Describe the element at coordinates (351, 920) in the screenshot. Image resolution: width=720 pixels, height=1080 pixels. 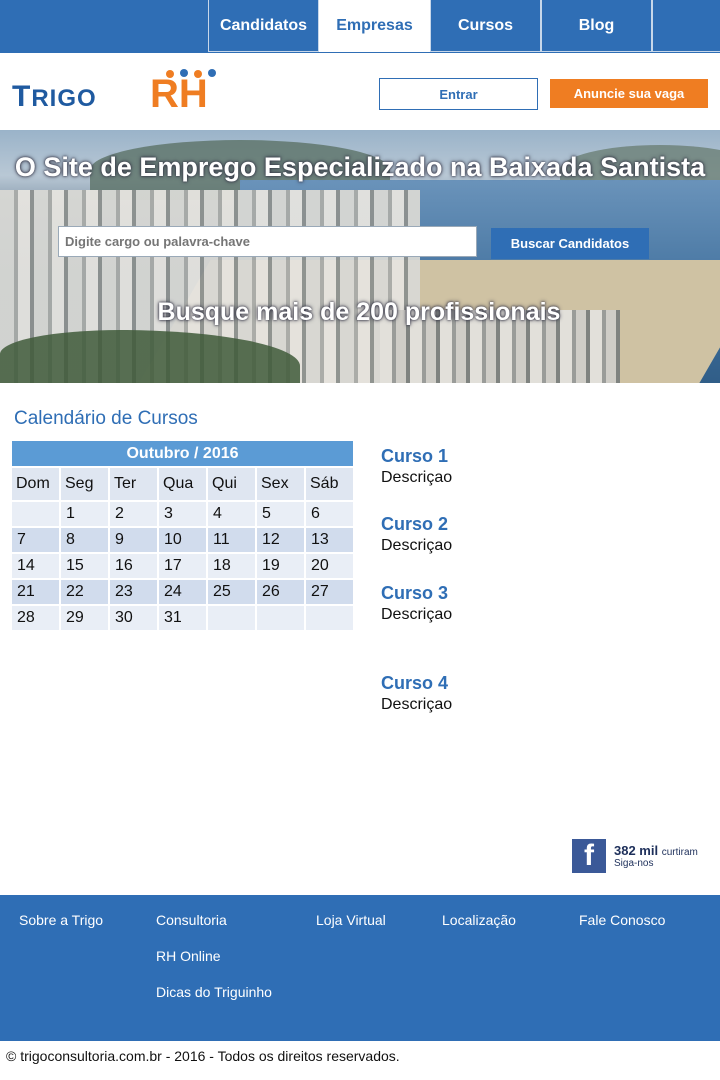
I see `footer-link-loja: Loja Virtual` at that location.